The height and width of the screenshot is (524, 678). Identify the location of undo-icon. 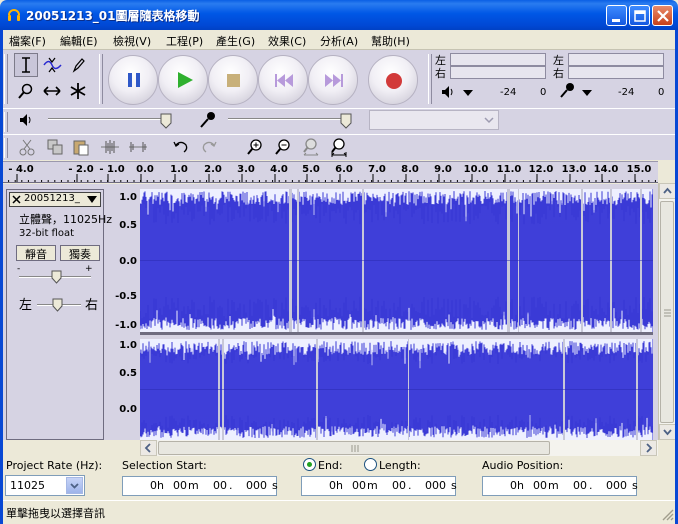
(180, 147).